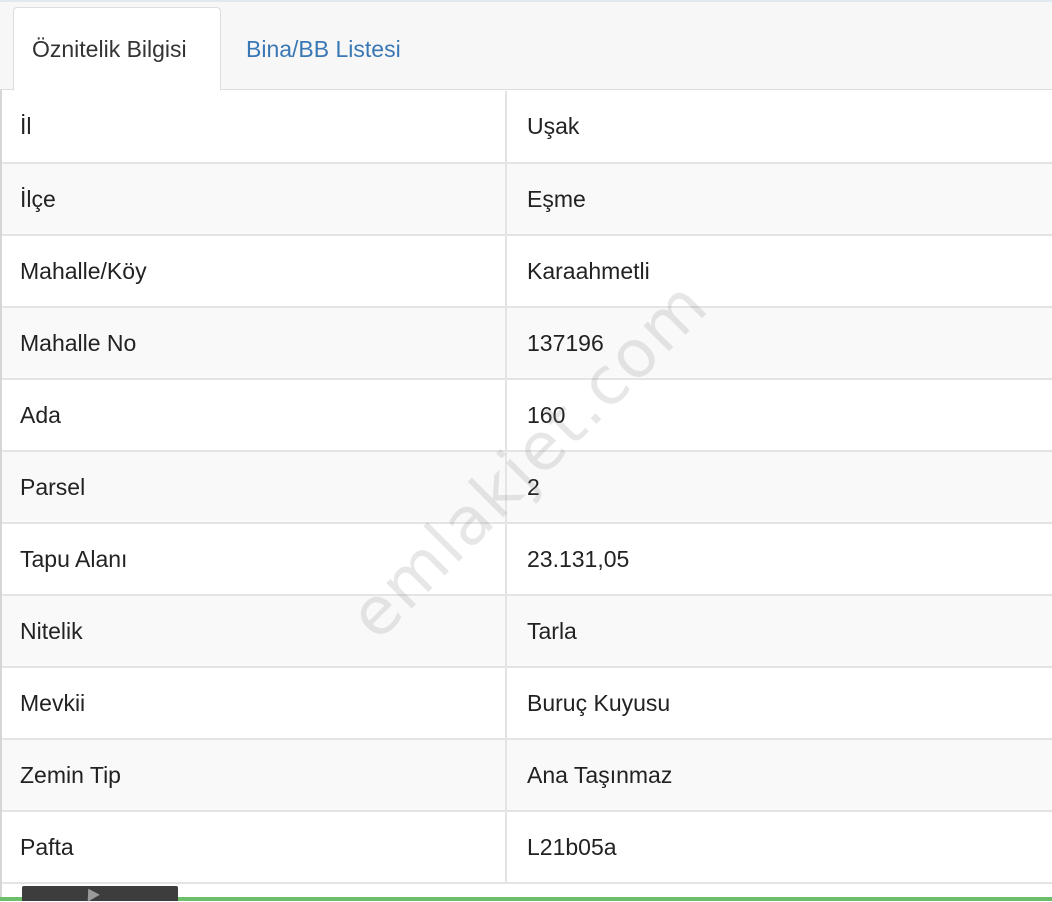 The width and height of the screenshot is (1052, 902). Describe the element at coordinates (526, 45) in the screenshot. I see `tab-bar: Öznitelik Bilgisi Bina/BB Listesi` at that location.